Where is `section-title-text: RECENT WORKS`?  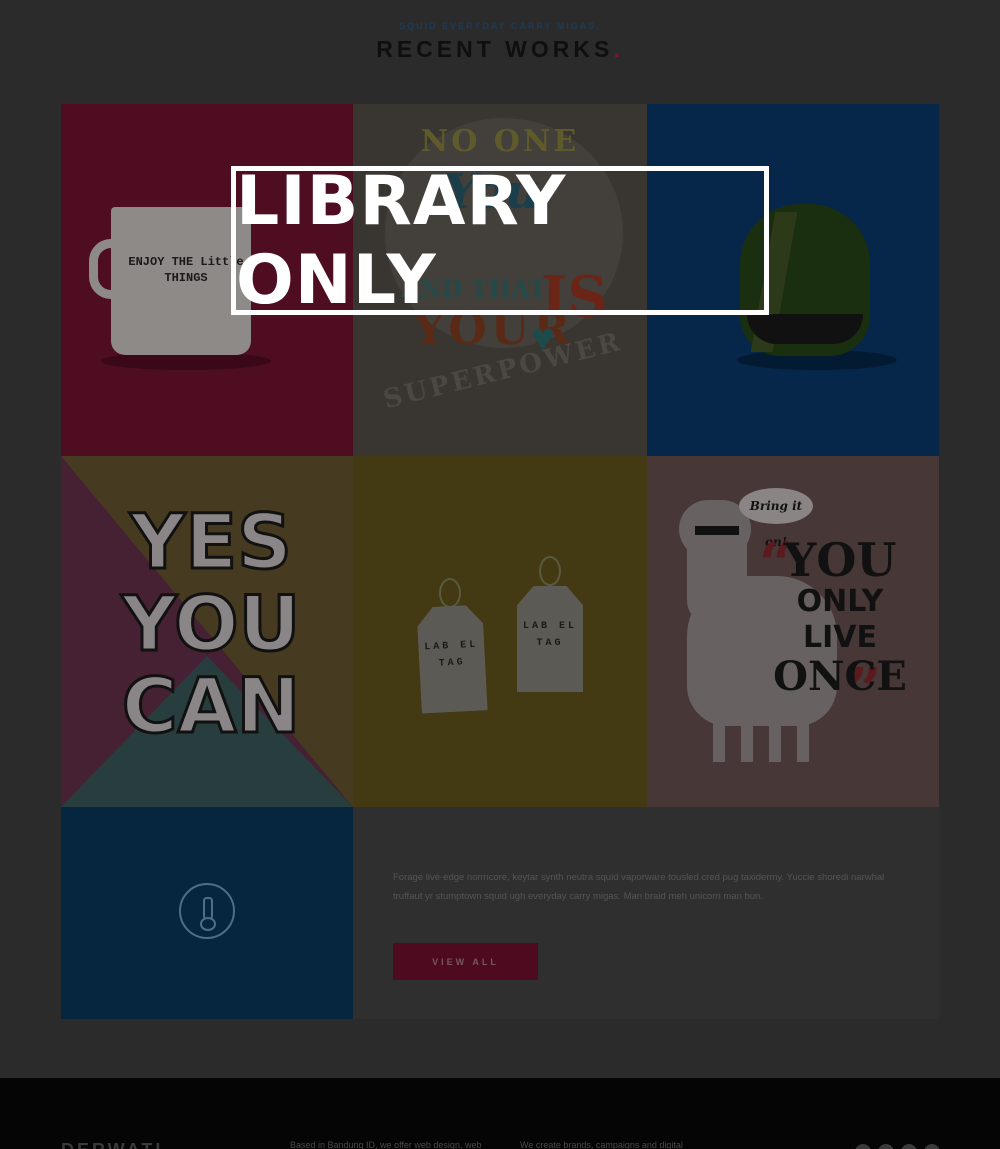 section-title-text: RECENT WORKS is located at coordinates (495, 49).